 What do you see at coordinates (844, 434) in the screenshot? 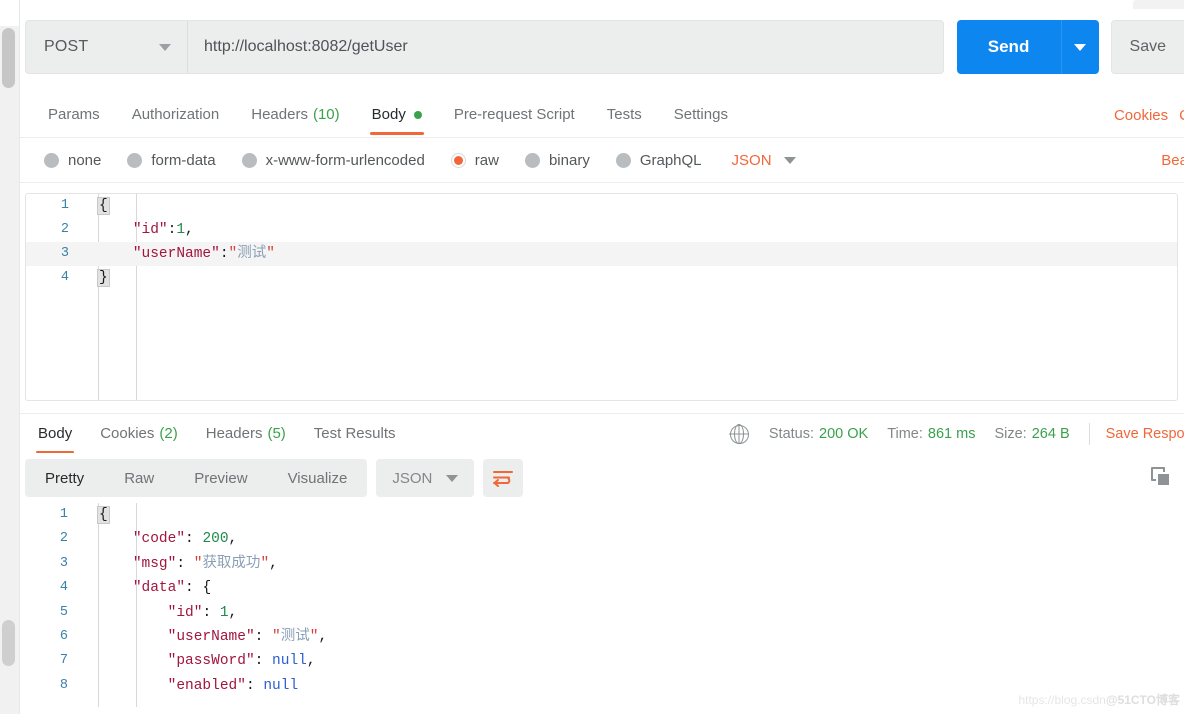
I see `status-value: 200 OK` at bounding box center [844, 434].